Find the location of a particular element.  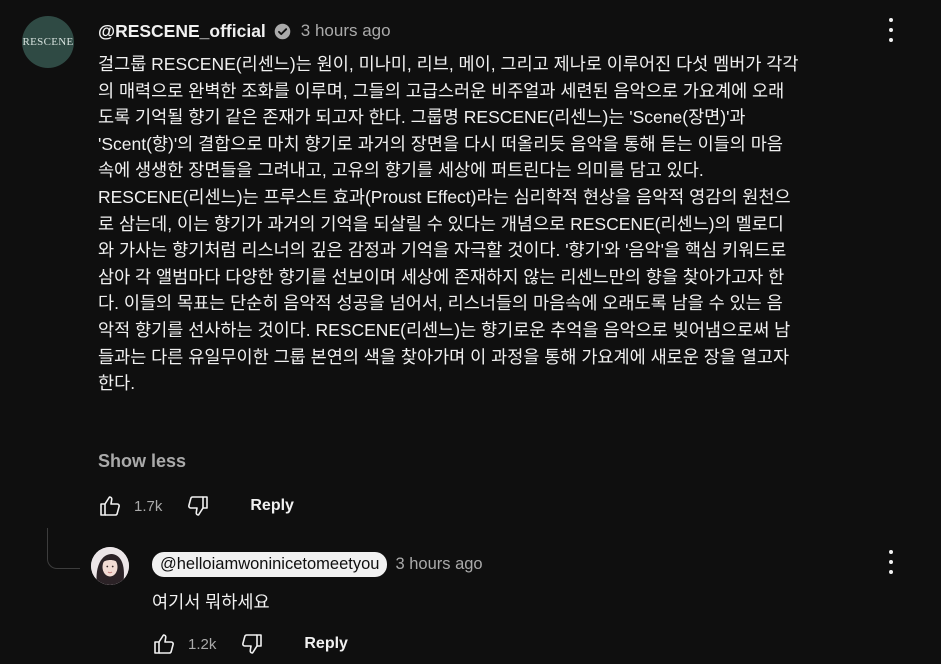

reply-avatar is located at coordinates (110, 566).